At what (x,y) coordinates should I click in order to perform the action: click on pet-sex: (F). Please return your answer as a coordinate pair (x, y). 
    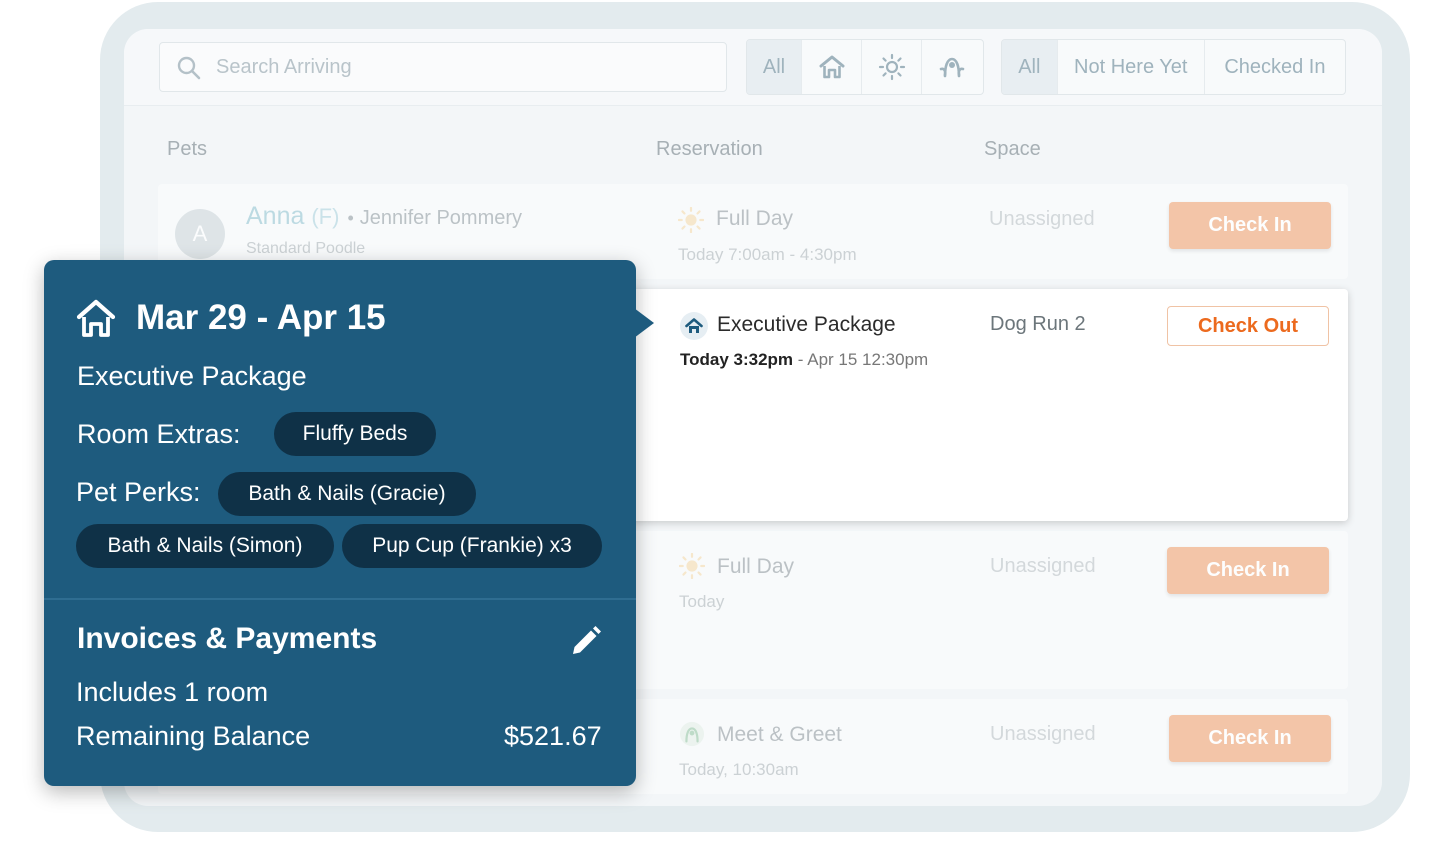
    Looking at the image, I should click on (325, 216).